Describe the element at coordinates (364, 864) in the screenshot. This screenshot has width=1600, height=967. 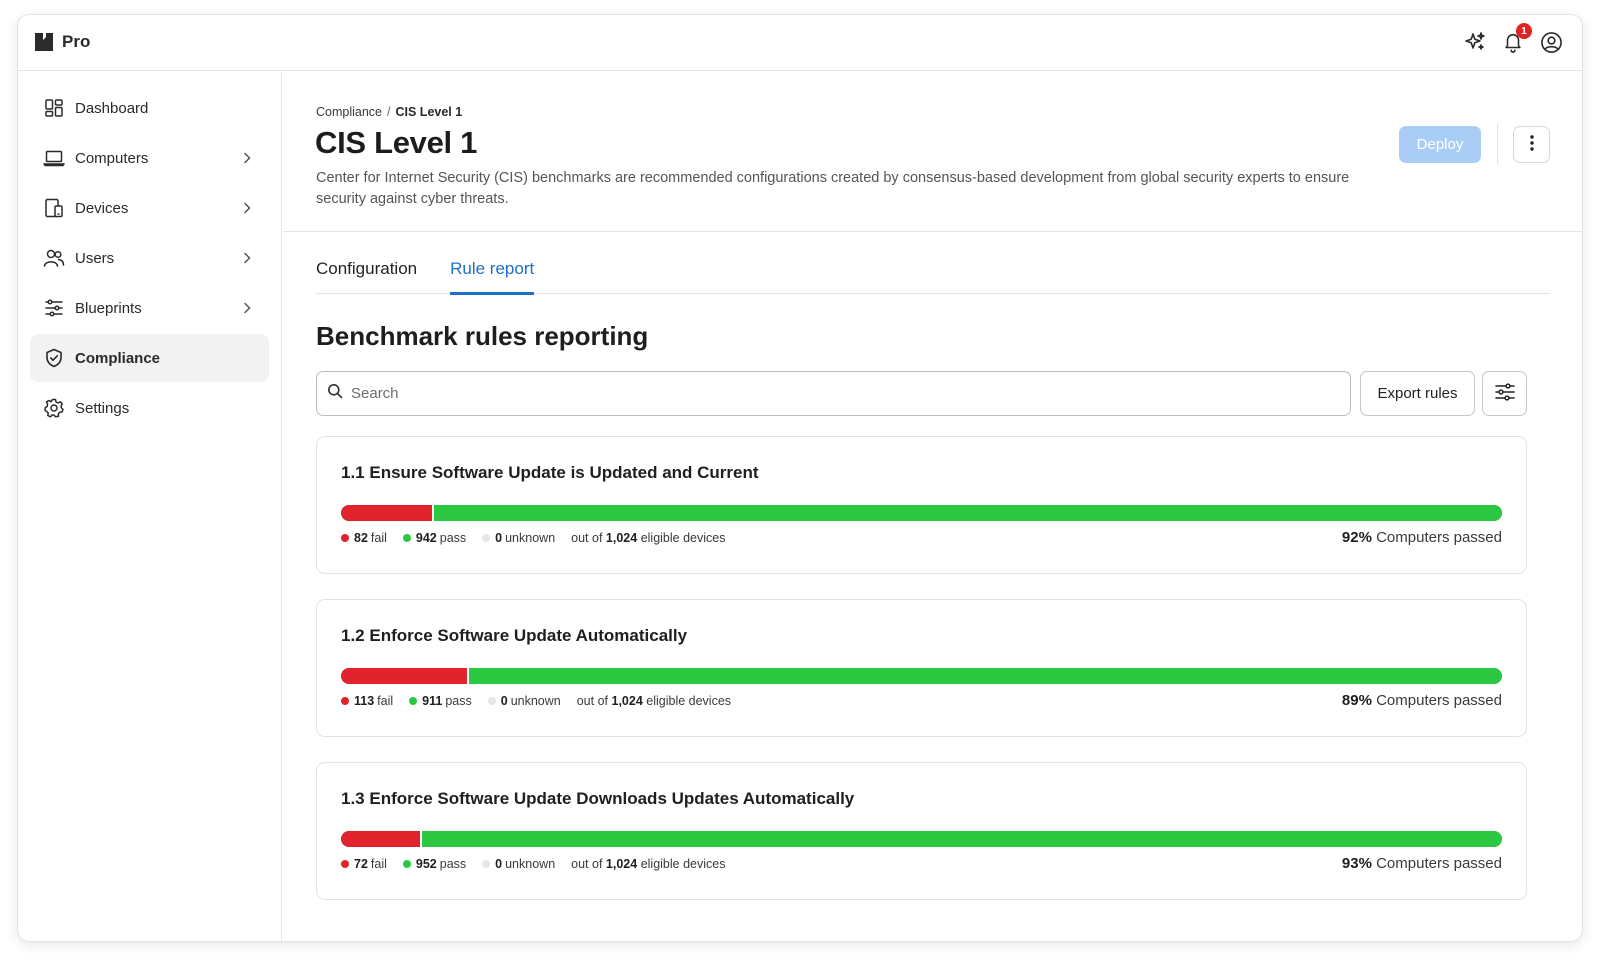
I see `fail-count: 72 fail` at that location.